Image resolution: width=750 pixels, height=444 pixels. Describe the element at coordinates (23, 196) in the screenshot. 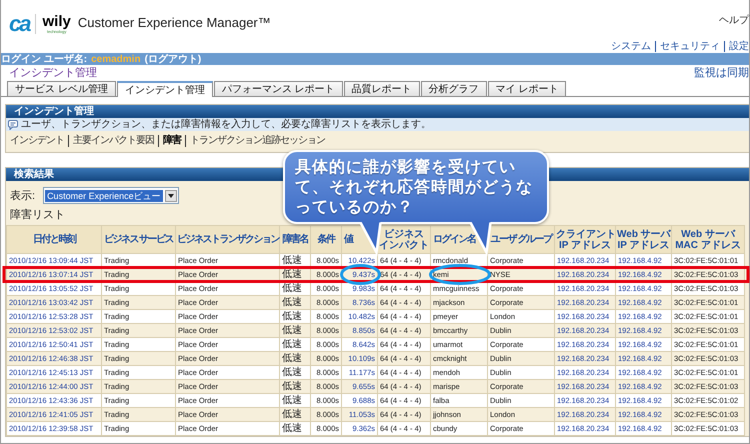

I see `view-label: 表示:` at that location.